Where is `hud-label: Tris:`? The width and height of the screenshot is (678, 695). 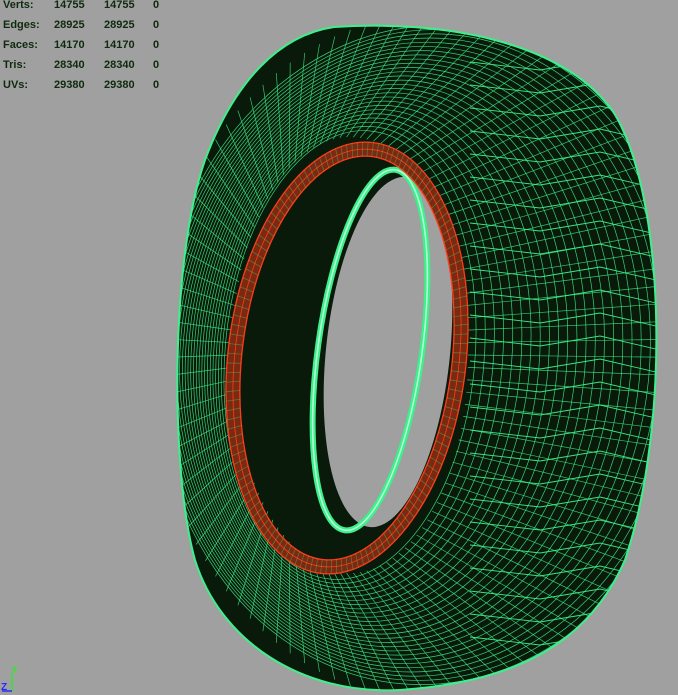 hud-label: Tris: is located at coordinates (15, 65).